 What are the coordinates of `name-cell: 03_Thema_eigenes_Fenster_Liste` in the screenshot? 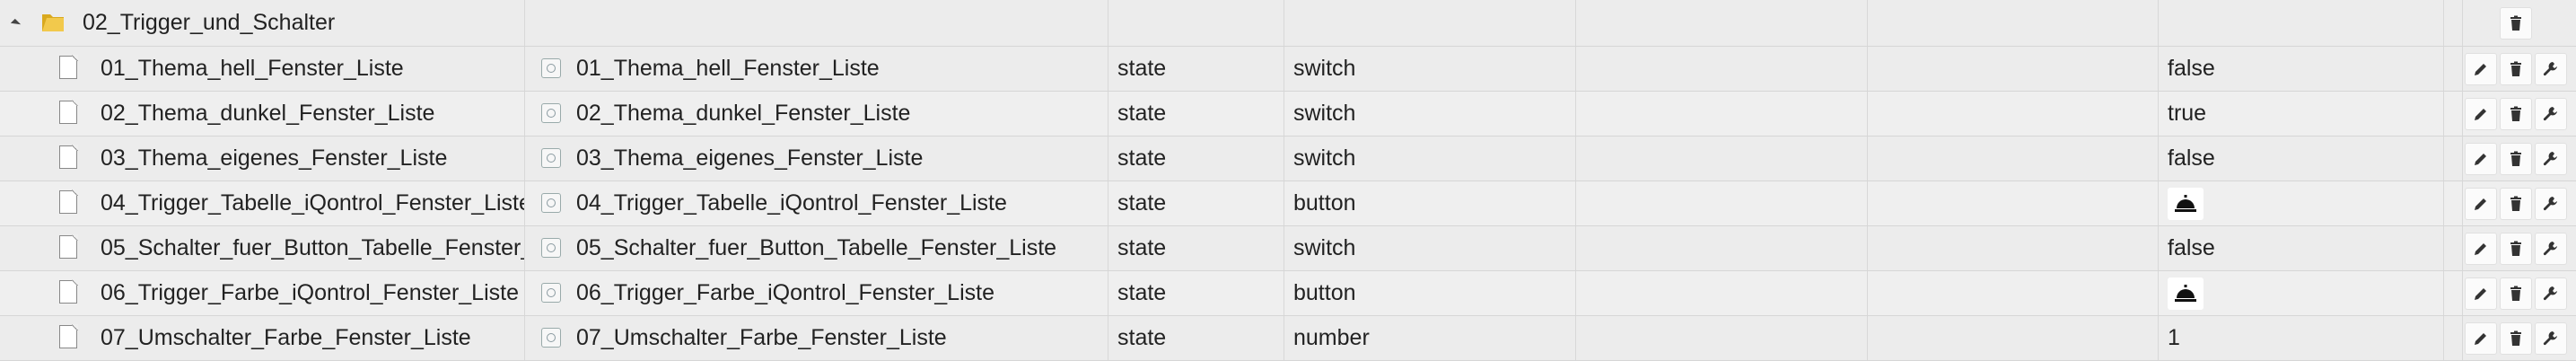 It's located at (262, 158).